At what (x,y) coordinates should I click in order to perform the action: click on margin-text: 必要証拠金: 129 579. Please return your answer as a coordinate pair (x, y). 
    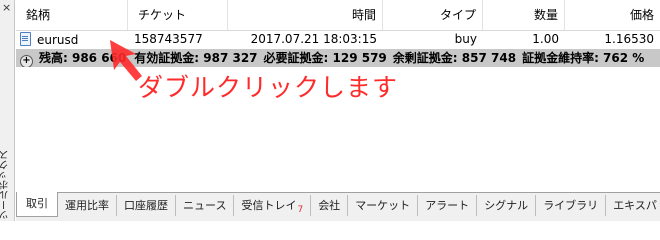
    Looking at the image, I should click on (325, 58).